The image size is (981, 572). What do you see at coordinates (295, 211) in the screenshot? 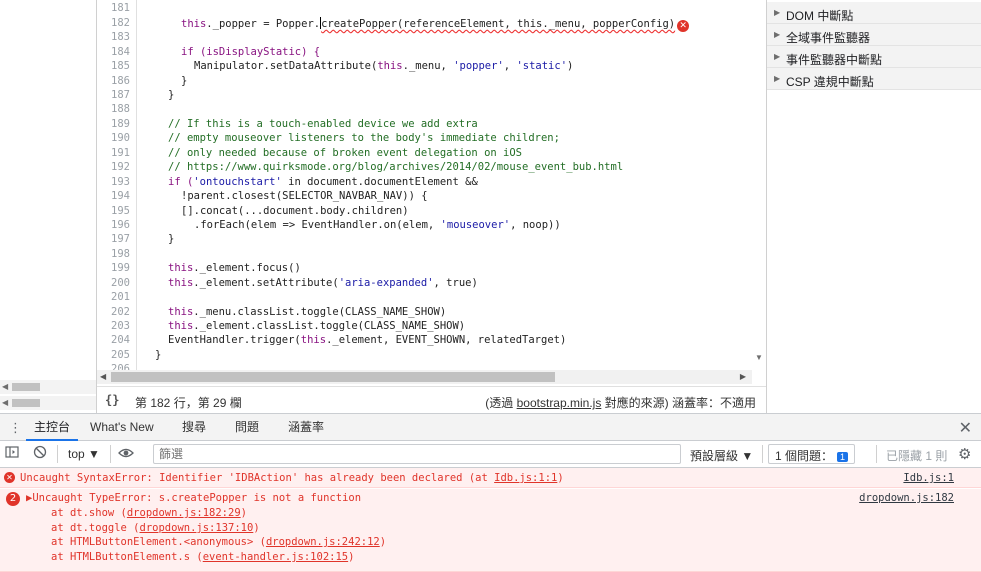
I see `code-line-195: [].concat(...document.body.children)` at bounding box center [295, 211].